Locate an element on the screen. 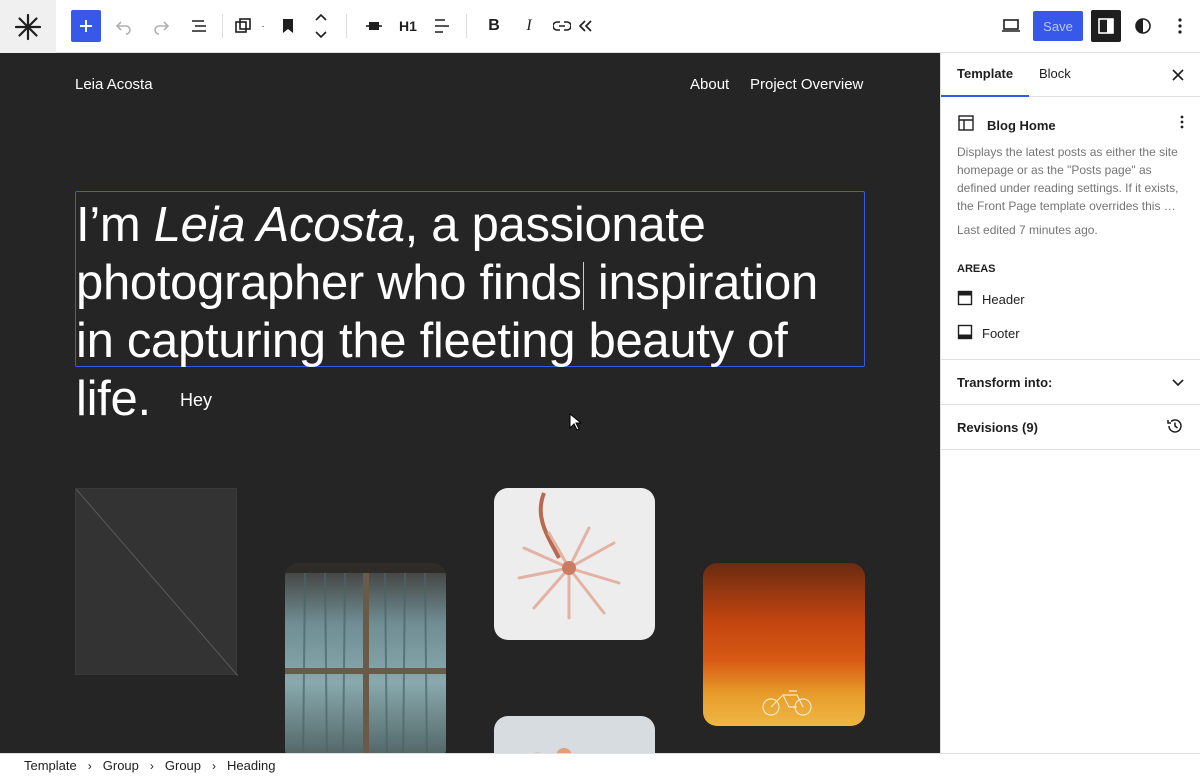 The width and height of the screenshot is (1200, 777). undo-icon is located at coordinates (124, 26).